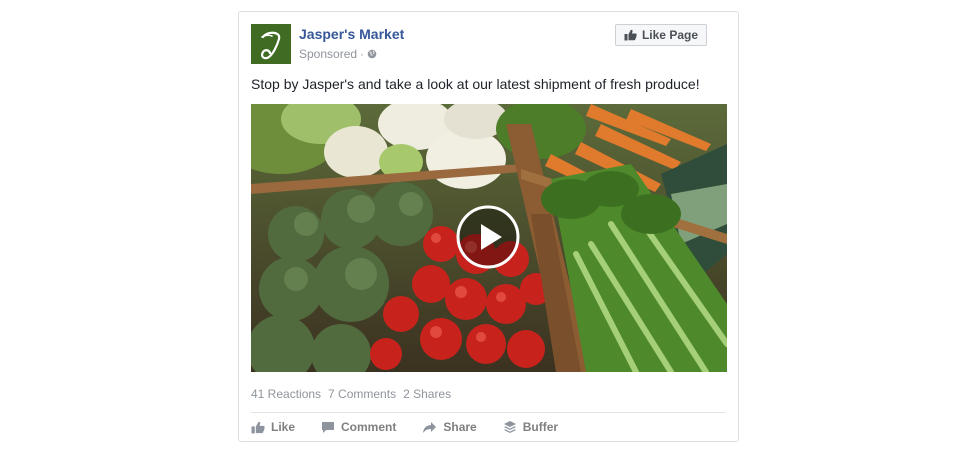 The width and height of the screenshot is (980, 456). Describe the element at coordinates (283, 427) in the screenshot. I see `like-label: Like` at that location.